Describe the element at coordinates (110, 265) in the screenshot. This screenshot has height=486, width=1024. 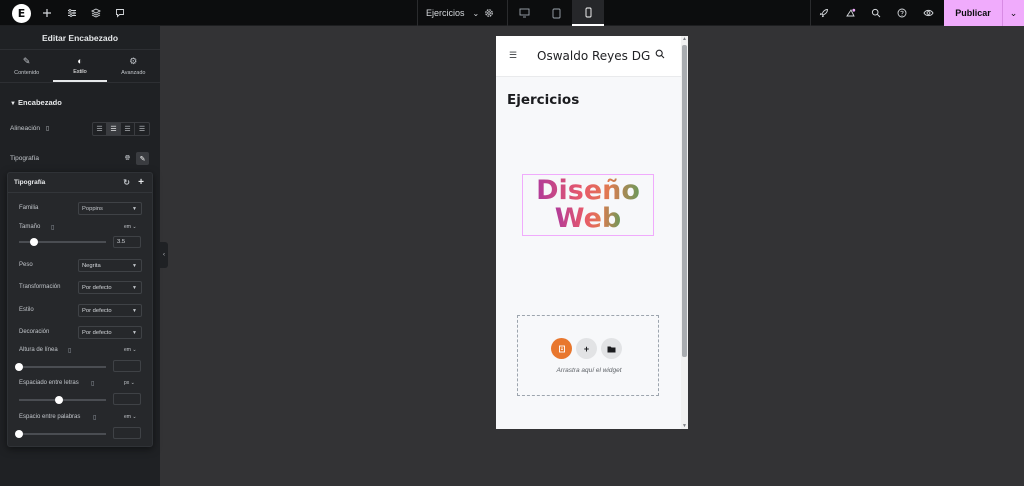
I see `weight-select: Negrita ▼` at that location.